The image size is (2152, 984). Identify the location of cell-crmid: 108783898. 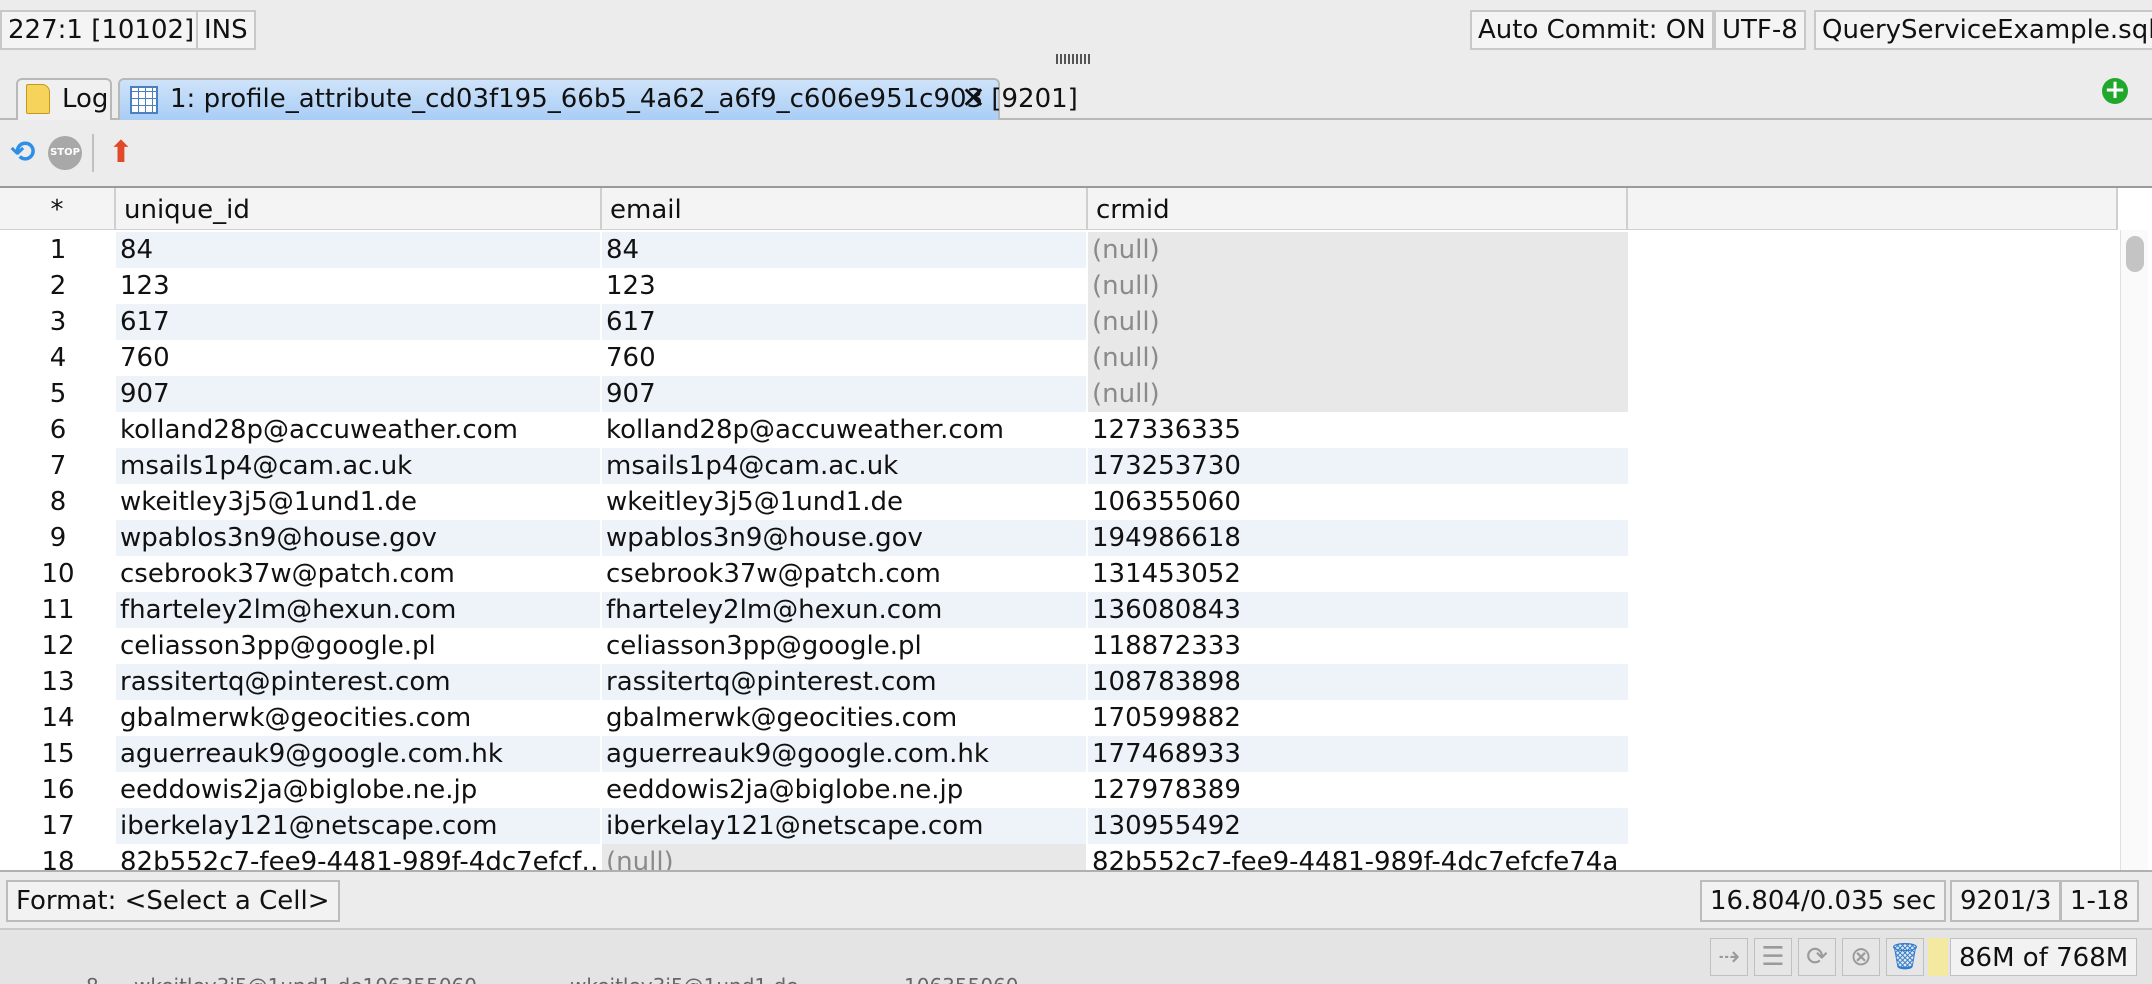
(1358, 682).